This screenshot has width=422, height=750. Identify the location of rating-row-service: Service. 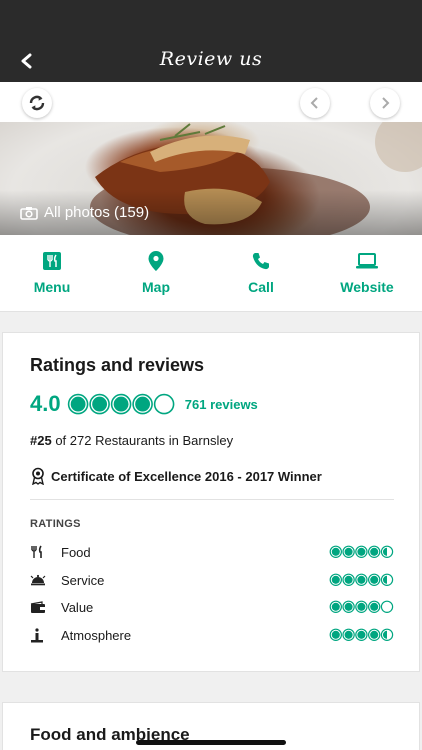
(212, 580).